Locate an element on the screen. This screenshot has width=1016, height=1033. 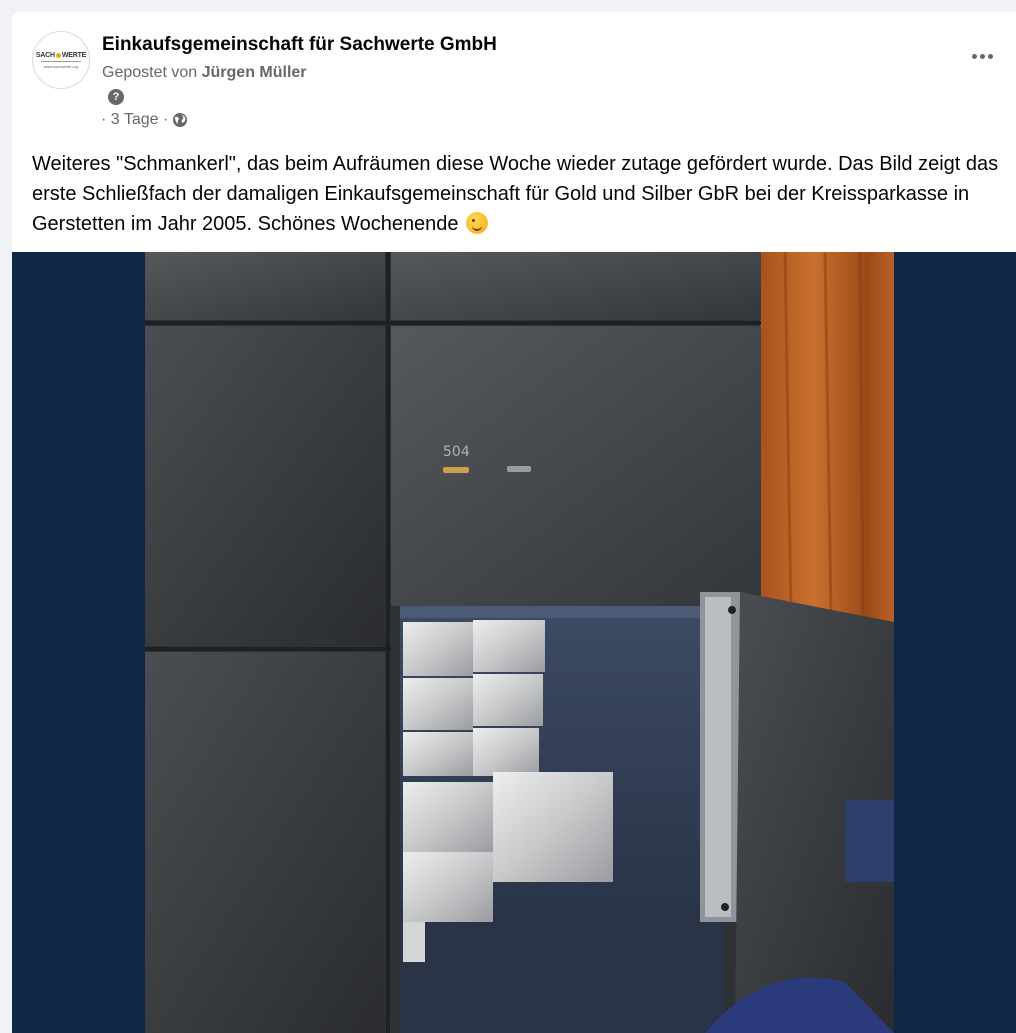
posted-by-line: Gepostet von Jürgen Müller is located at coordinates (204, 73).